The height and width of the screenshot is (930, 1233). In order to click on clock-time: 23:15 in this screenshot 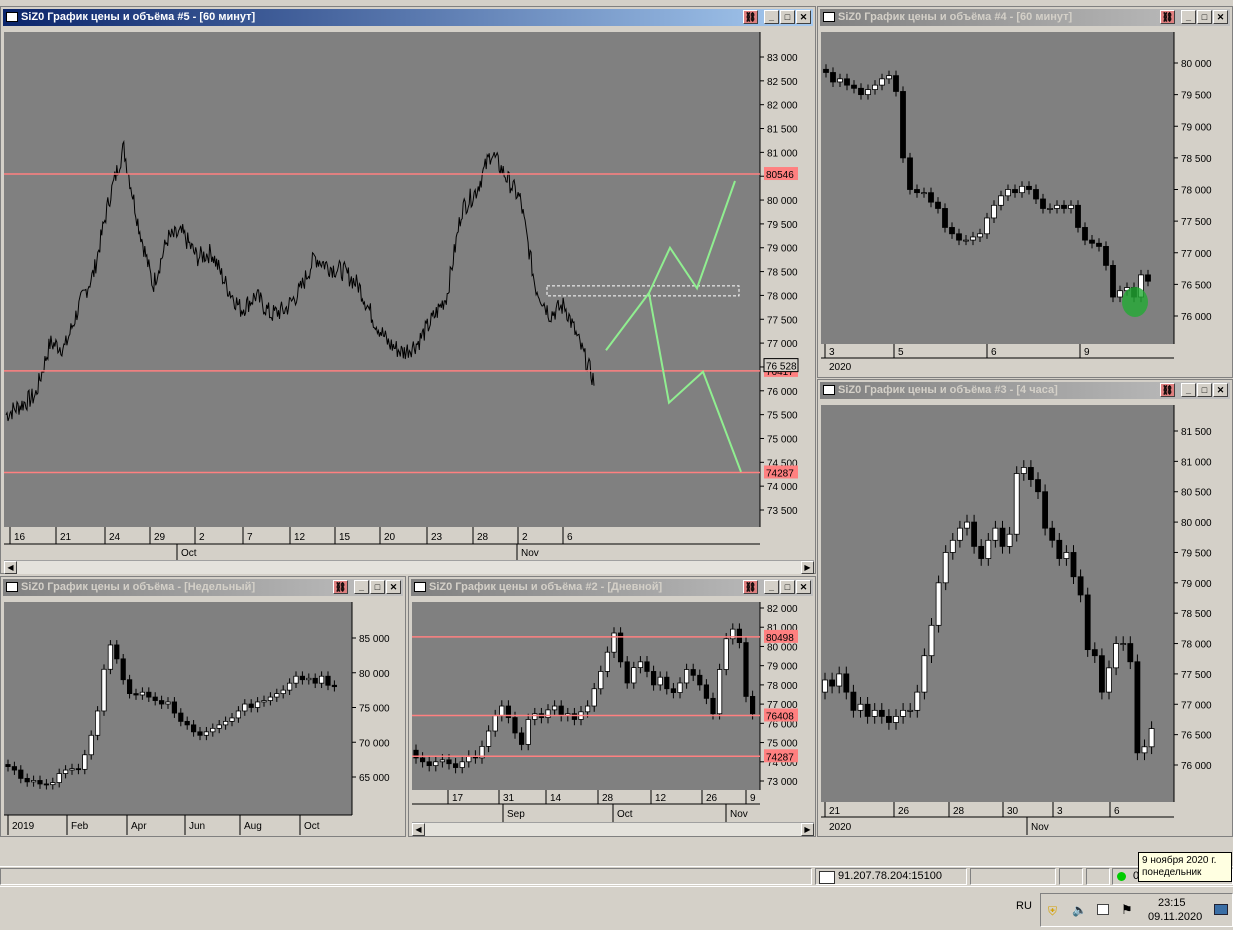, I will do `click(1172, 903)`.